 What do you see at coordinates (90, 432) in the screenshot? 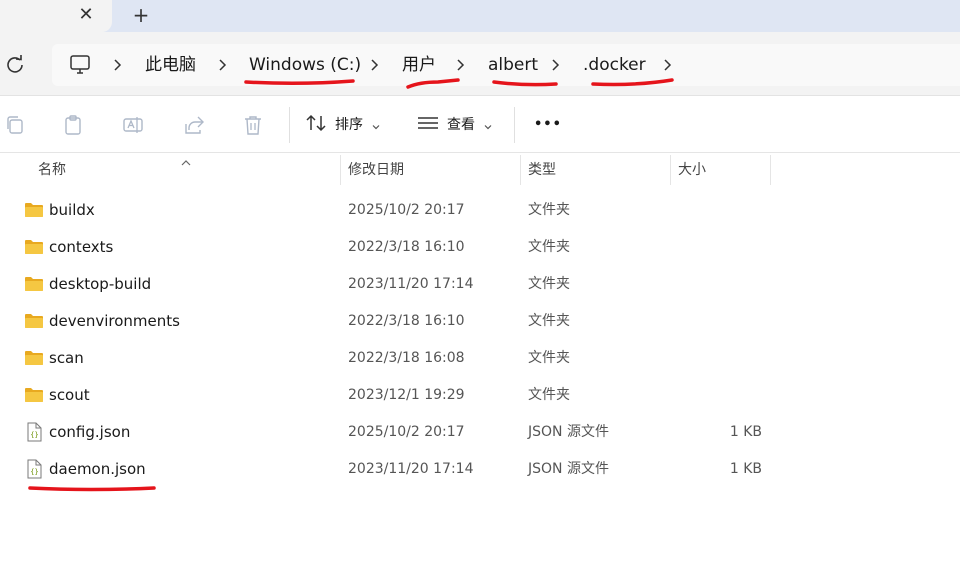
I see `file-name: config.json` at bounding box center [90, 432].